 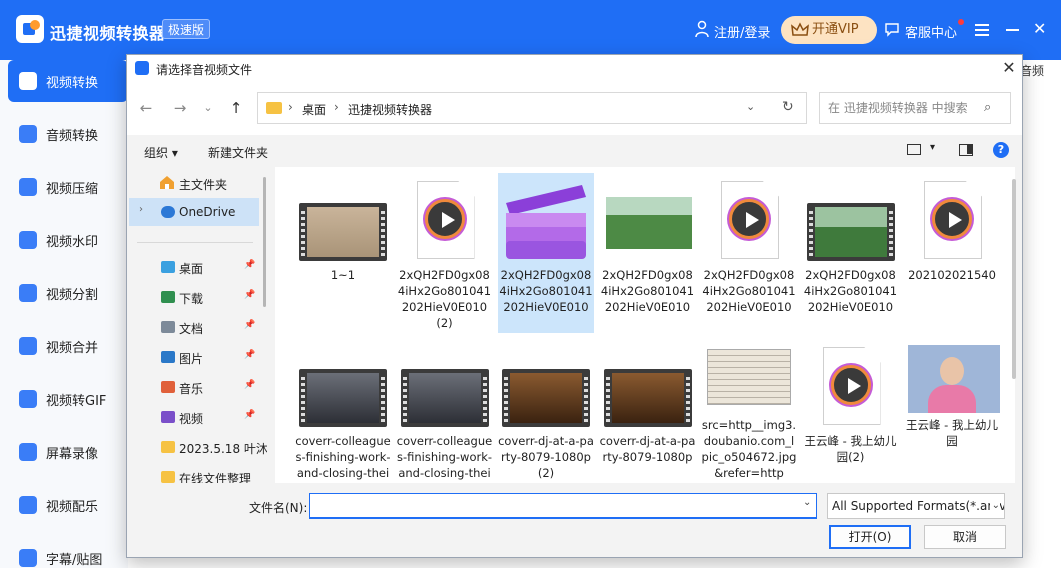 I want to click on nav-item-quick: 图片 📌, so click(x=194, y=357).